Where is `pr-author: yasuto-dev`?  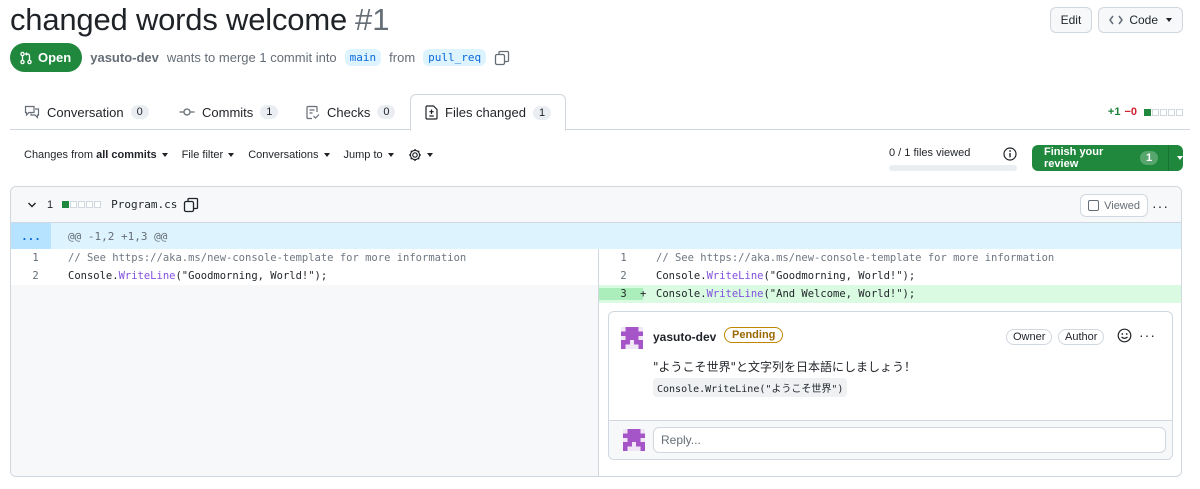
pr-author: yasuto-dev is located at coordinates (124, 57).